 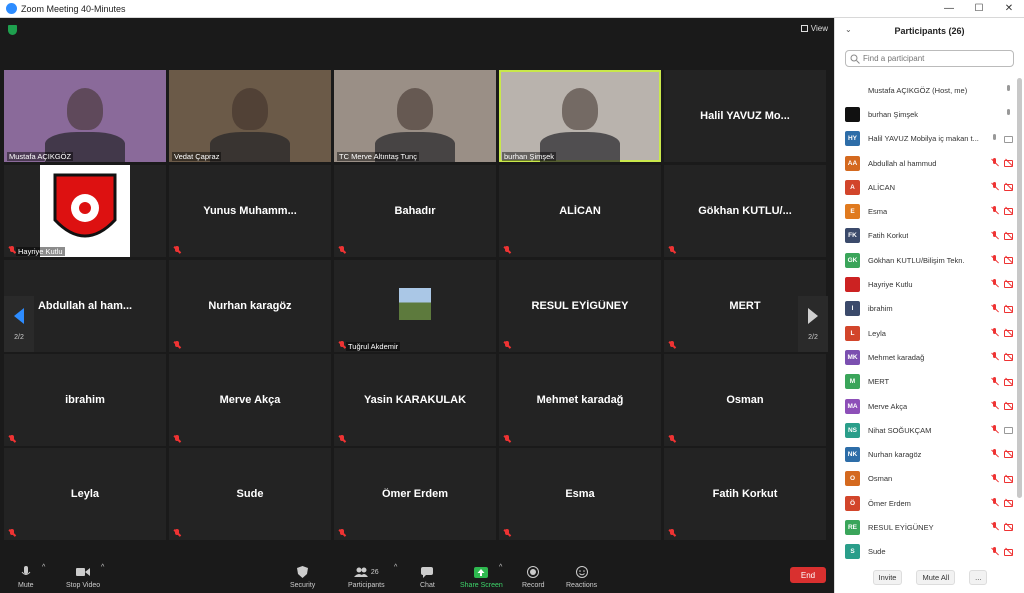 I want to click on participant-row: FK Fatih Korkut, so click(x=926, y=236).